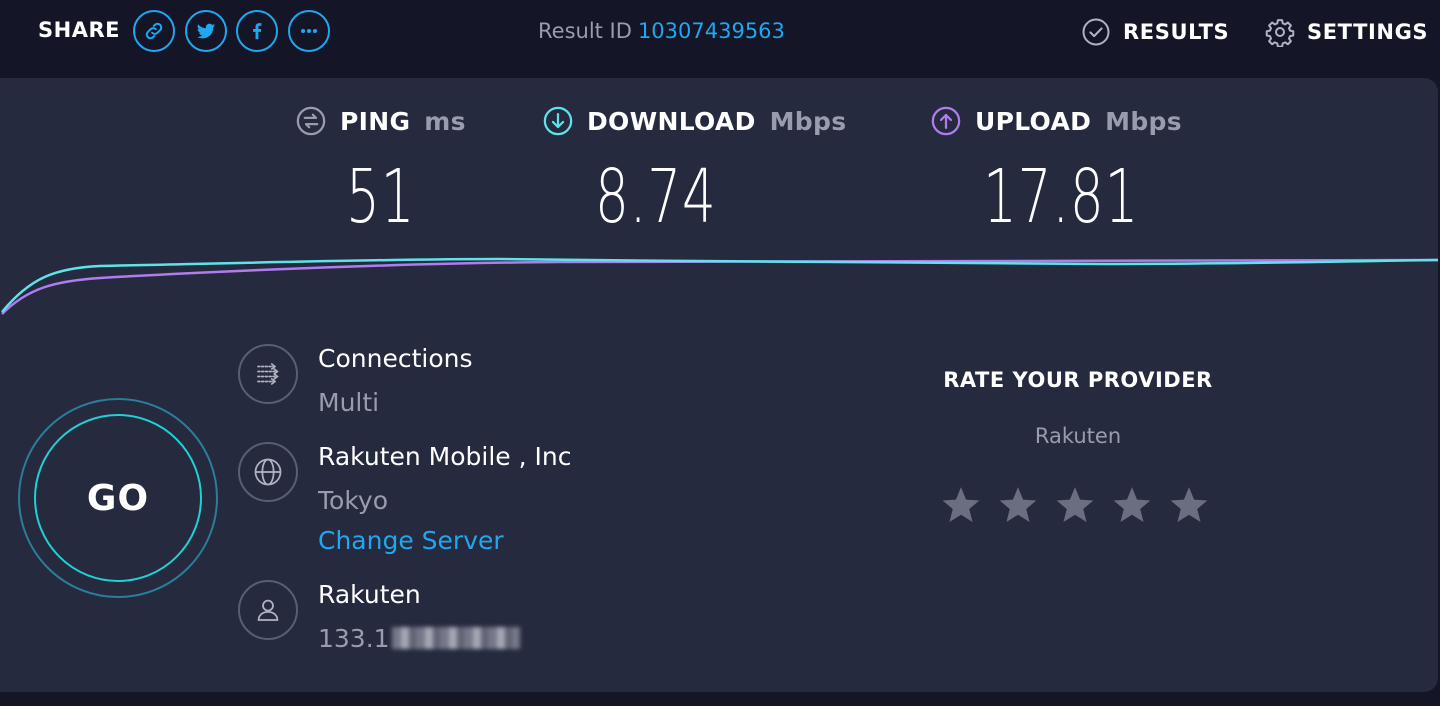  Describe the element at coordinates (353, 500) in the screenshot. I see `server-location: Tokyo` at that location.